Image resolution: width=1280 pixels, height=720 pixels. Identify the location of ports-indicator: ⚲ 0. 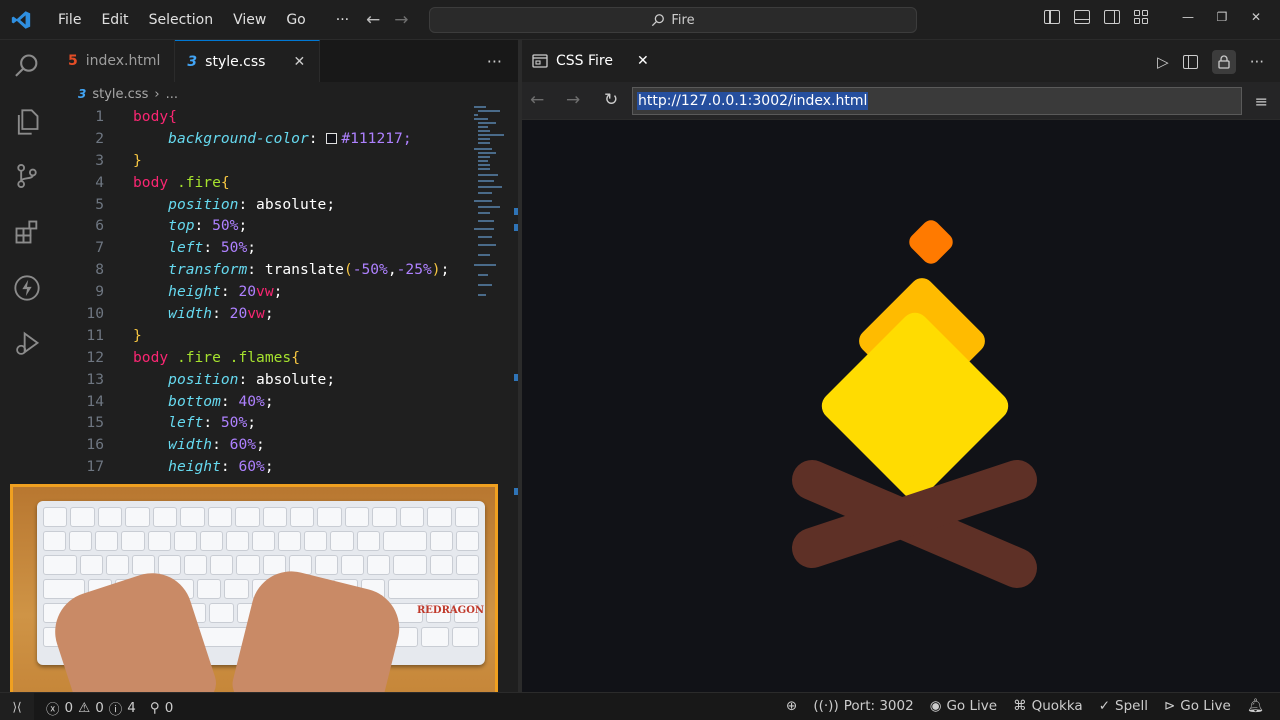
(161, 708).